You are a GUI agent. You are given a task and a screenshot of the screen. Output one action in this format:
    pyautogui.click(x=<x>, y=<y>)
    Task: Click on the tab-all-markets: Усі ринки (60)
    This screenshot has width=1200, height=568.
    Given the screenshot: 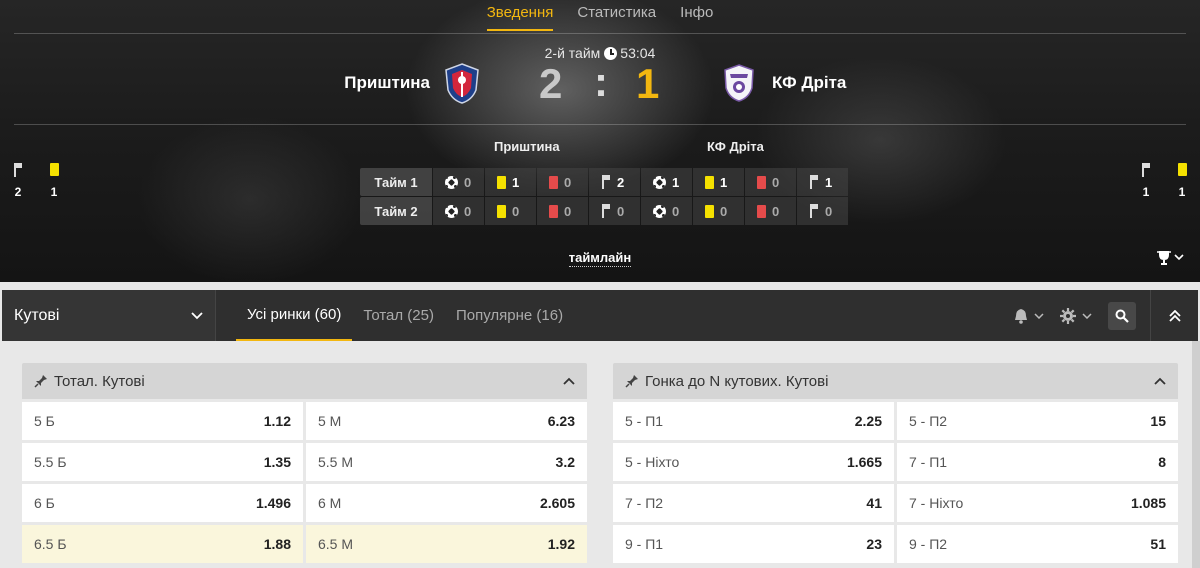 What is the action you would take?
    pyautogui.click(x=294, y=315)
    